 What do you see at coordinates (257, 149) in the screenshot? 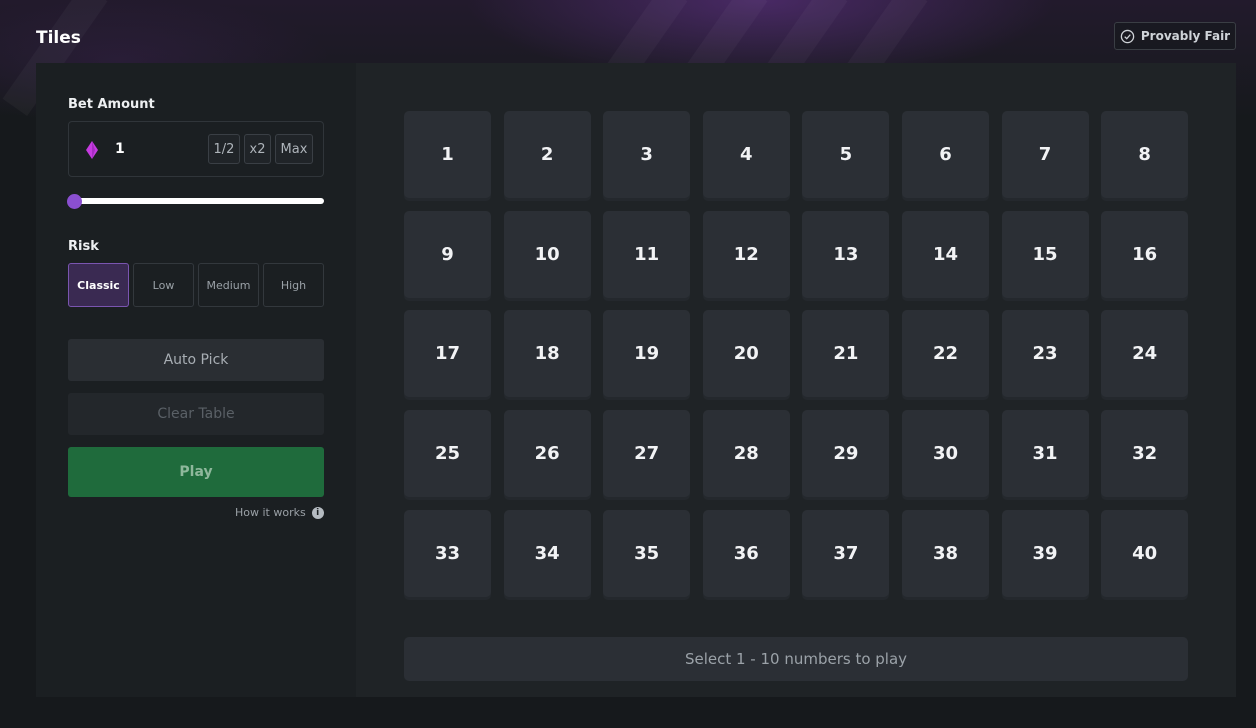
I see `double-bet-button: x2` at bounding box center [257, 149].